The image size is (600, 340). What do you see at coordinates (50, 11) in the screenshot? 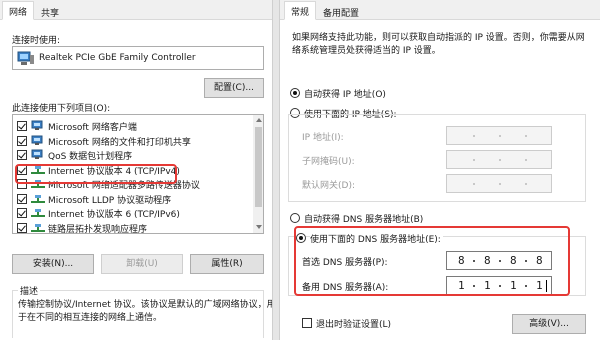
I see `tab-sharing: 共享` at bounding box center [50, 11].